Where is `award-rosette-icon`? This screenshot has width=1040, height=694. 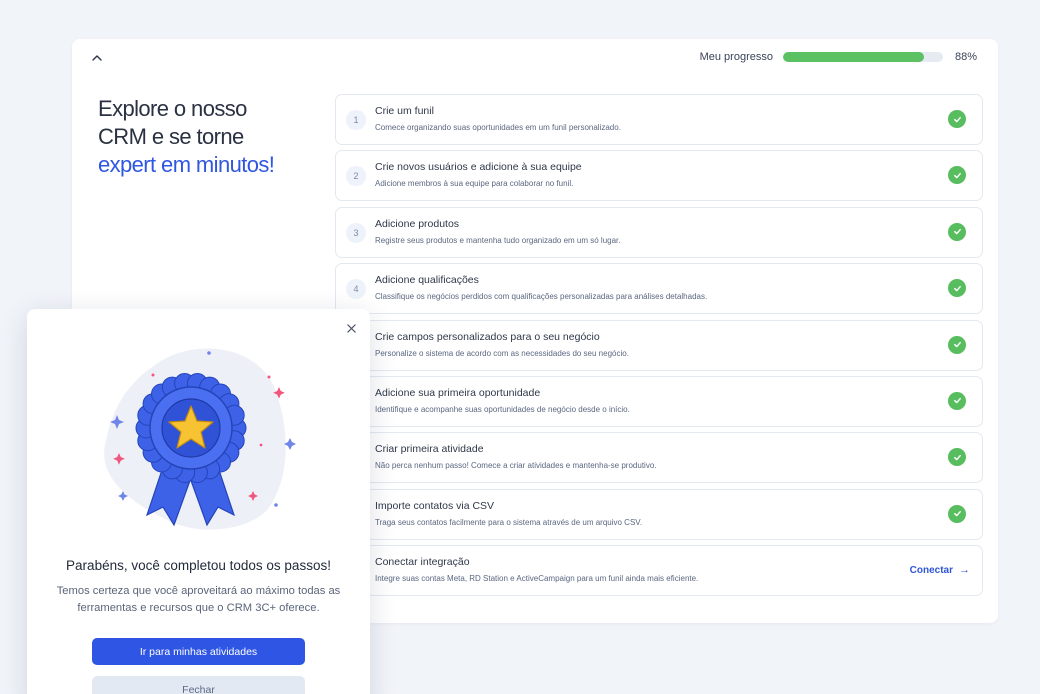 award-rosette-icon is located at coordinates (200, 439).